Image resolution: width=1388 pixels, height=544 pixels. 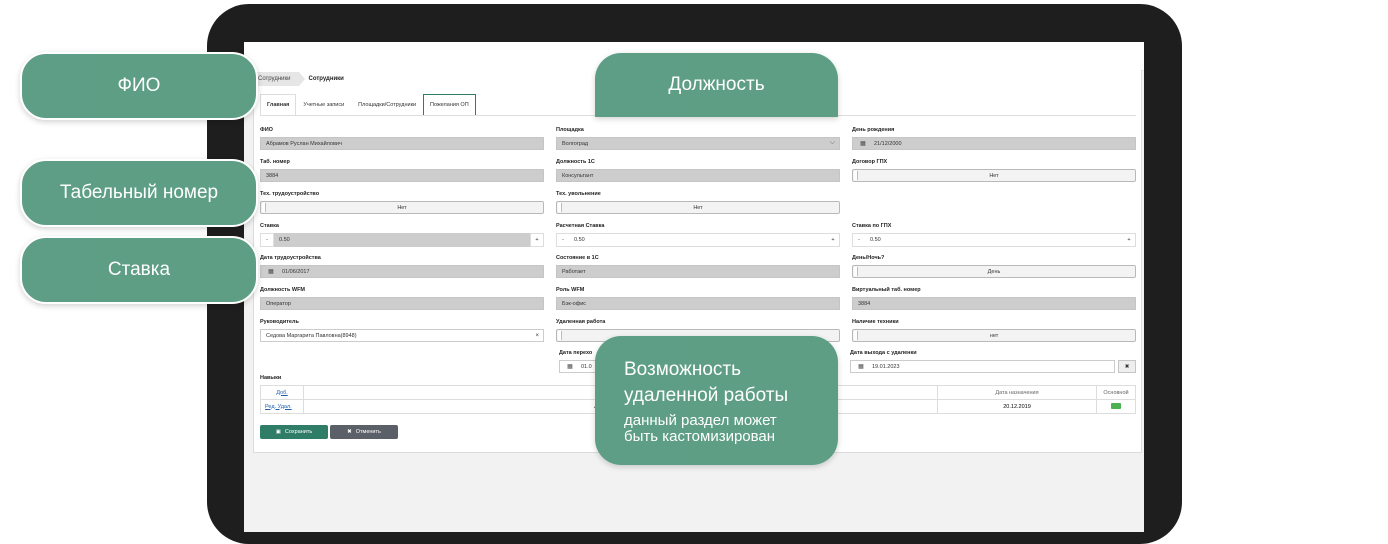 What do you see at coordinates (994, 271) in the screenshot?
I see `day-night-toggle: День` at bounding box center [994, 271].